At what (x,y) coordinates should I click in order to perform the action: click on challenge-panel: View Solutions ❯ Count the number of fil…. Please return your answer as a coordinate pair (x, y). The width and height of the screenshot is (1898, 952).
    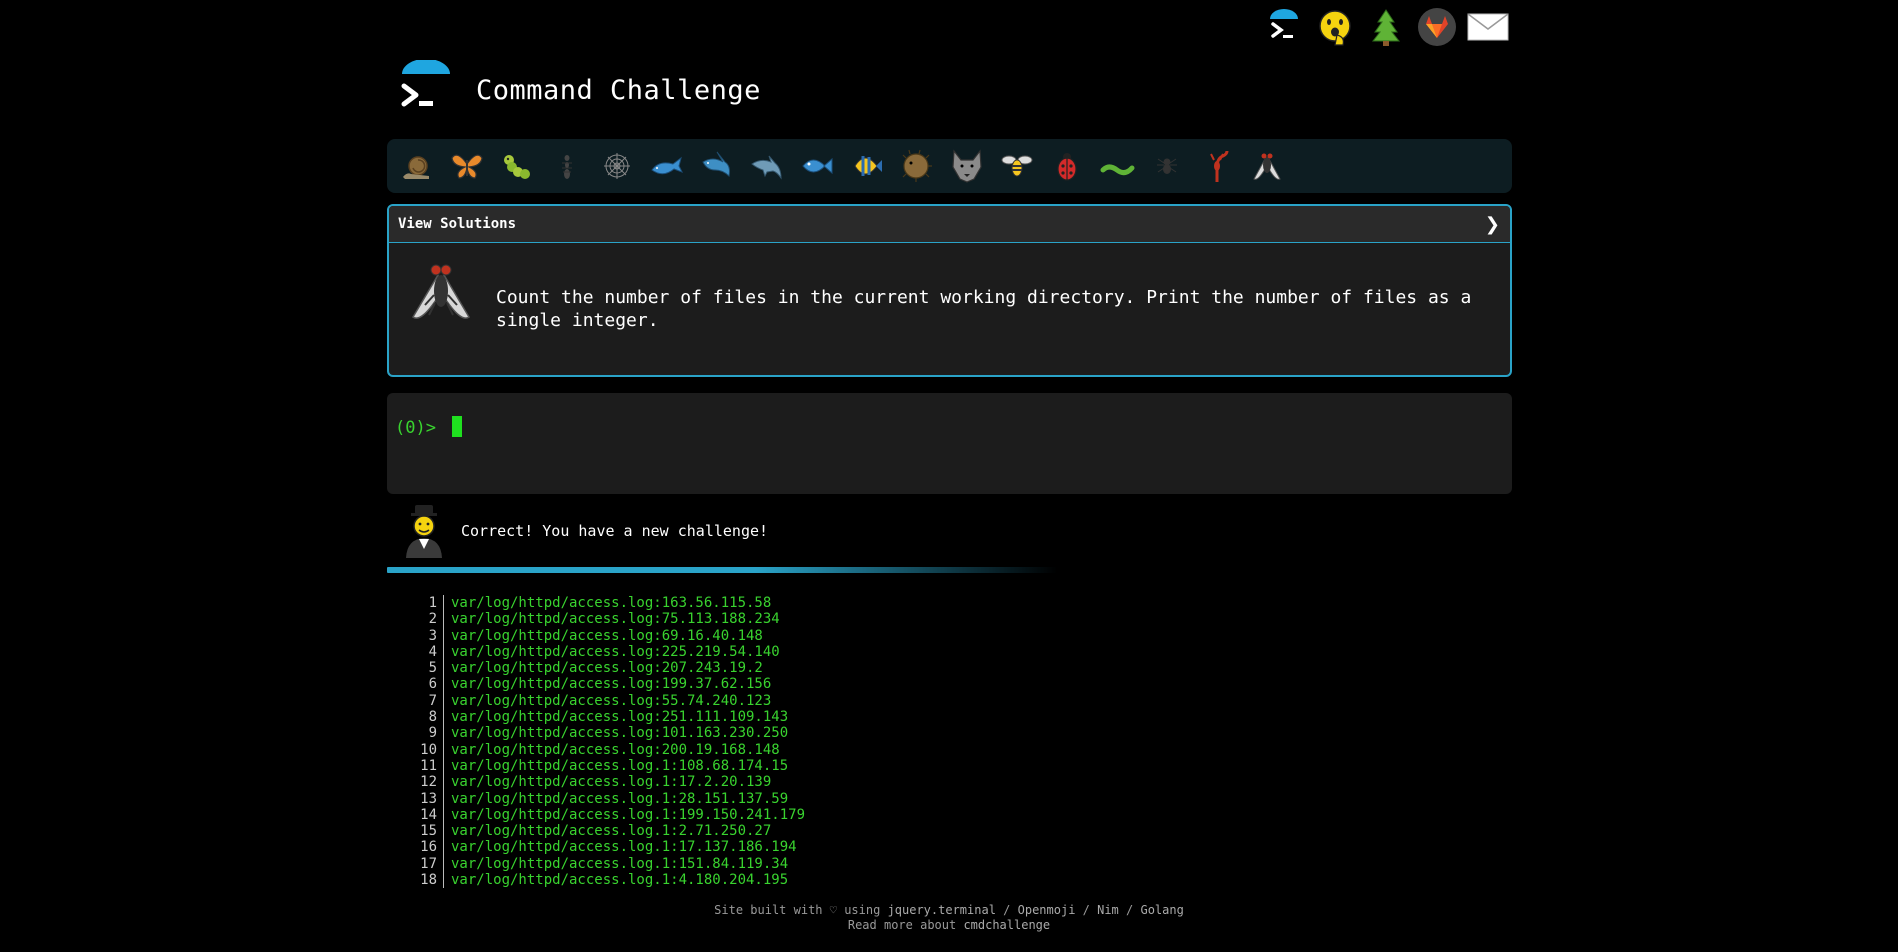
    Looking at the image, I should click on (949, 290).